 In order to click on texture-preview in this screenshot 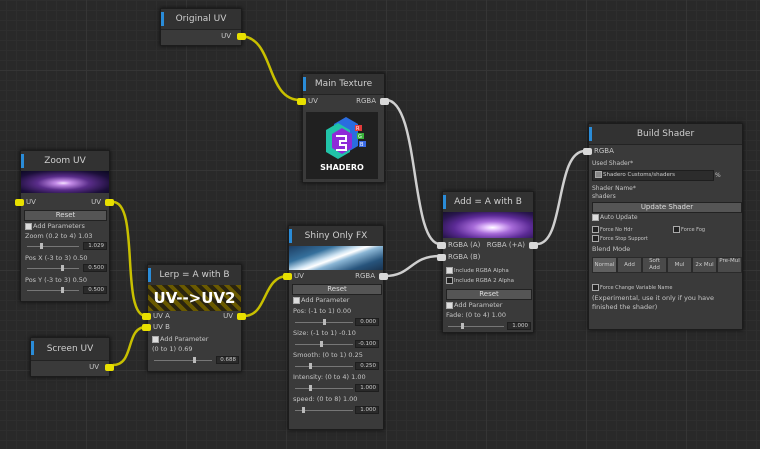, I will do `click(65, 182)`.